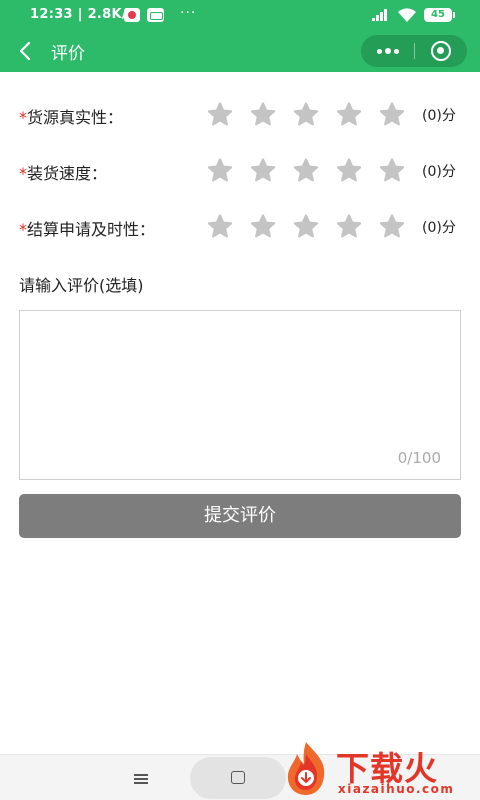 The image size is (480, 800). What do you see at coordinates (240, 15) in the screenshot?
I see `status-bar: 12:33 | 2.8K/s ··· 45` at bounding box center [240, 15].